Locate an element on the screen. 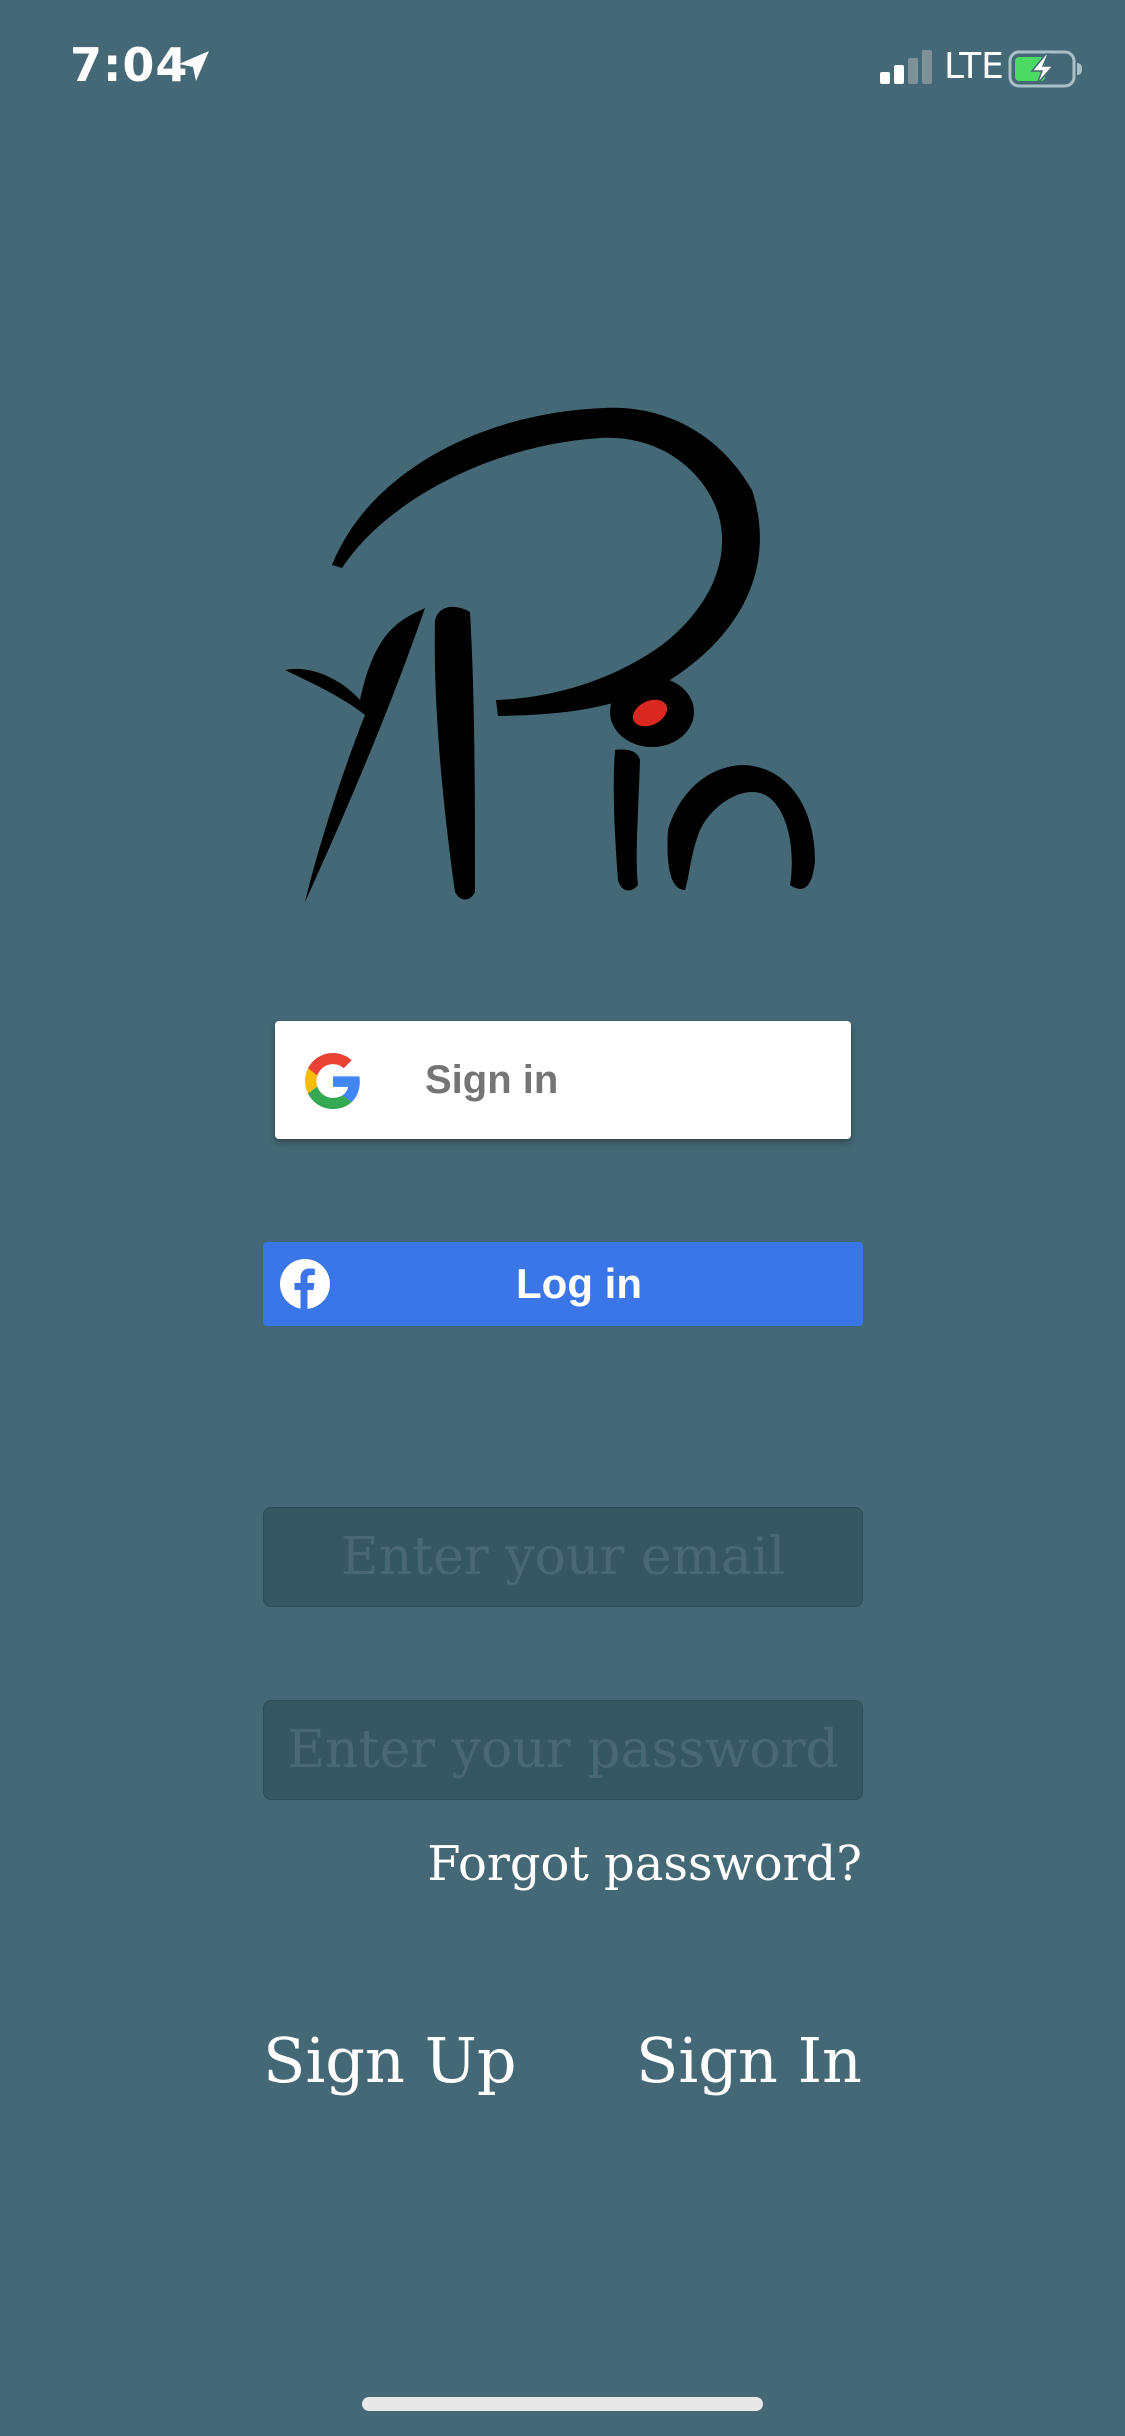 Image resolution: width=1125 pixels, height=2436 pixels. ypin-logo is located at coordinates (550, 654).